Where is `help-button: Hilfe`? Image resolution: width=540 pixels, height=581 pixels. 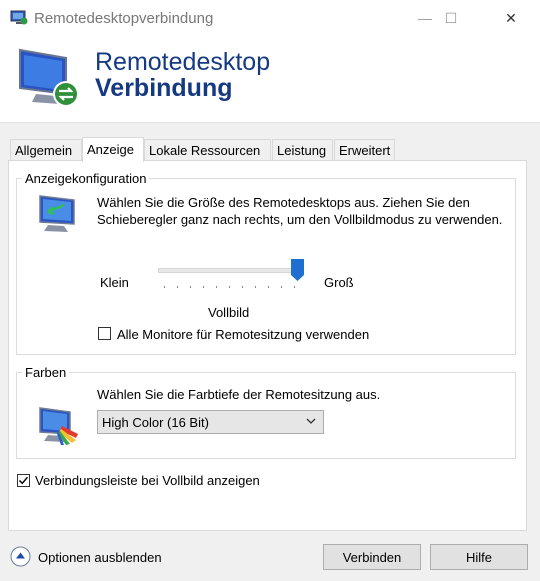
help-button: Hilfe is located at coordinates (479, 557).